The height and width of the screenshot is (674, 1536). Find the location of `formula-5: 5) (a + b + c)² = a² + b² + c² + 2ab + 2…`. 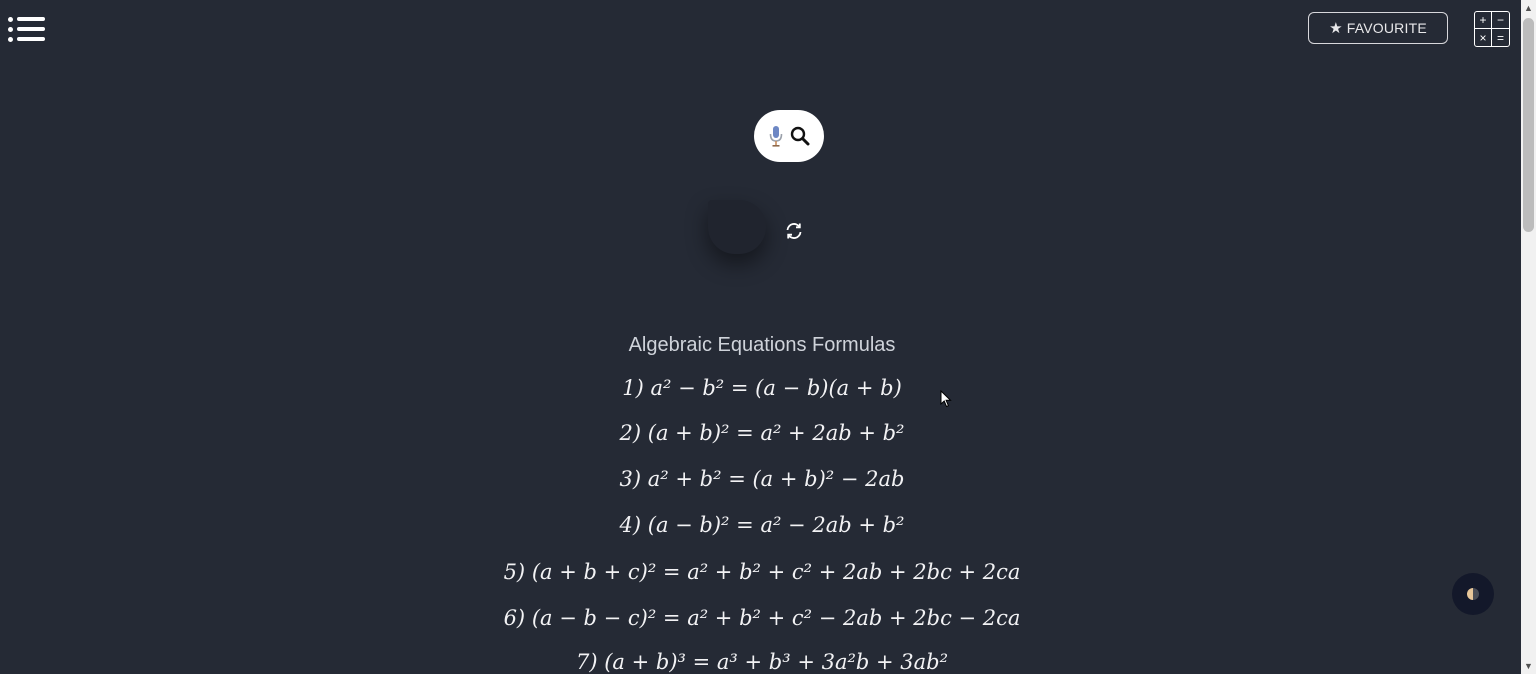

formula-5: 5) (a + b + c)² = a² + b² + c² + 2ab + 2… is located at coordinates (762, 572).